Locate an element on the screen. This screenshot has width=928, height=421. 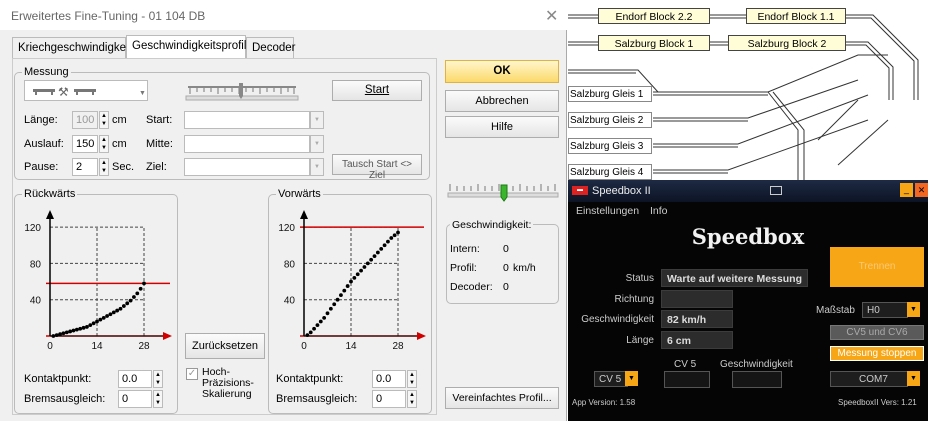
gleis-salzburg-3: Salzburg Gleis 3 is located at coordinates (610, 146).